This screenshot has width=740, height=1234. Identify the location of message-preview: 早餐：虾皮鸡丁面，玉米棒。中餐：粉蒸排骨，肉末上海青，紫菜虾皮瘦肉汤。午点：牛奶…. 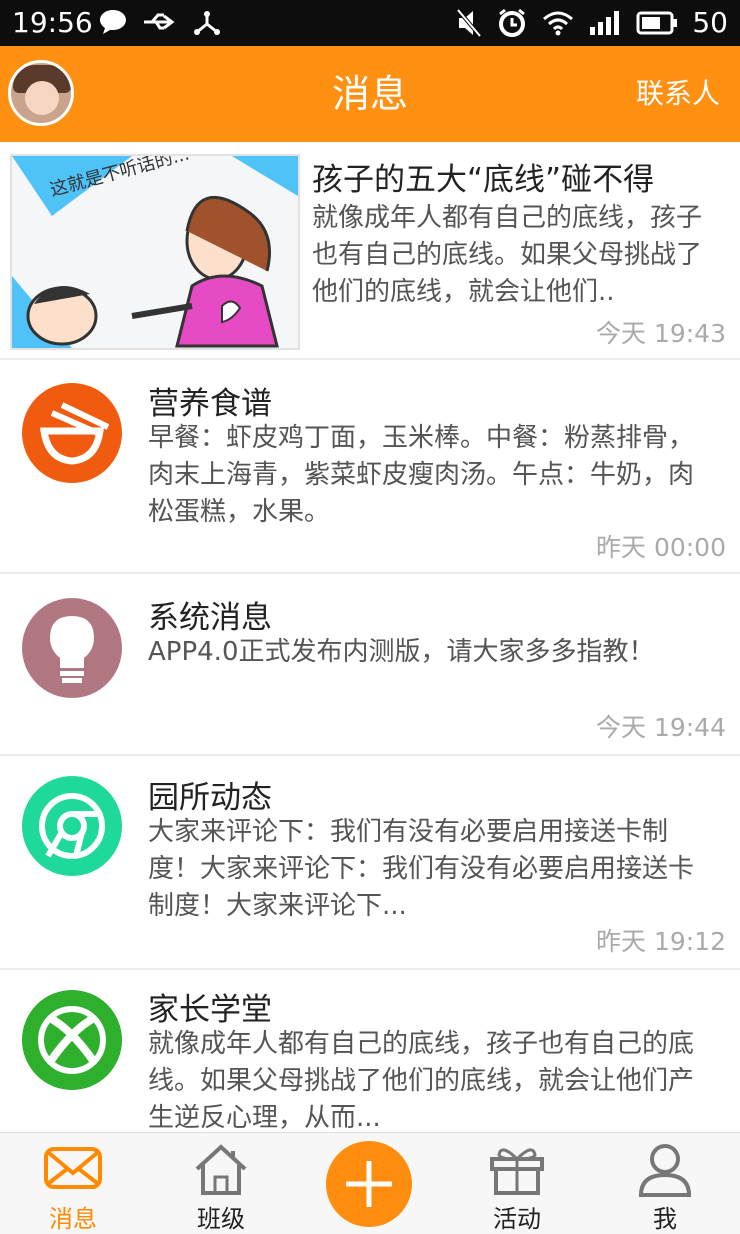
(421, 475).